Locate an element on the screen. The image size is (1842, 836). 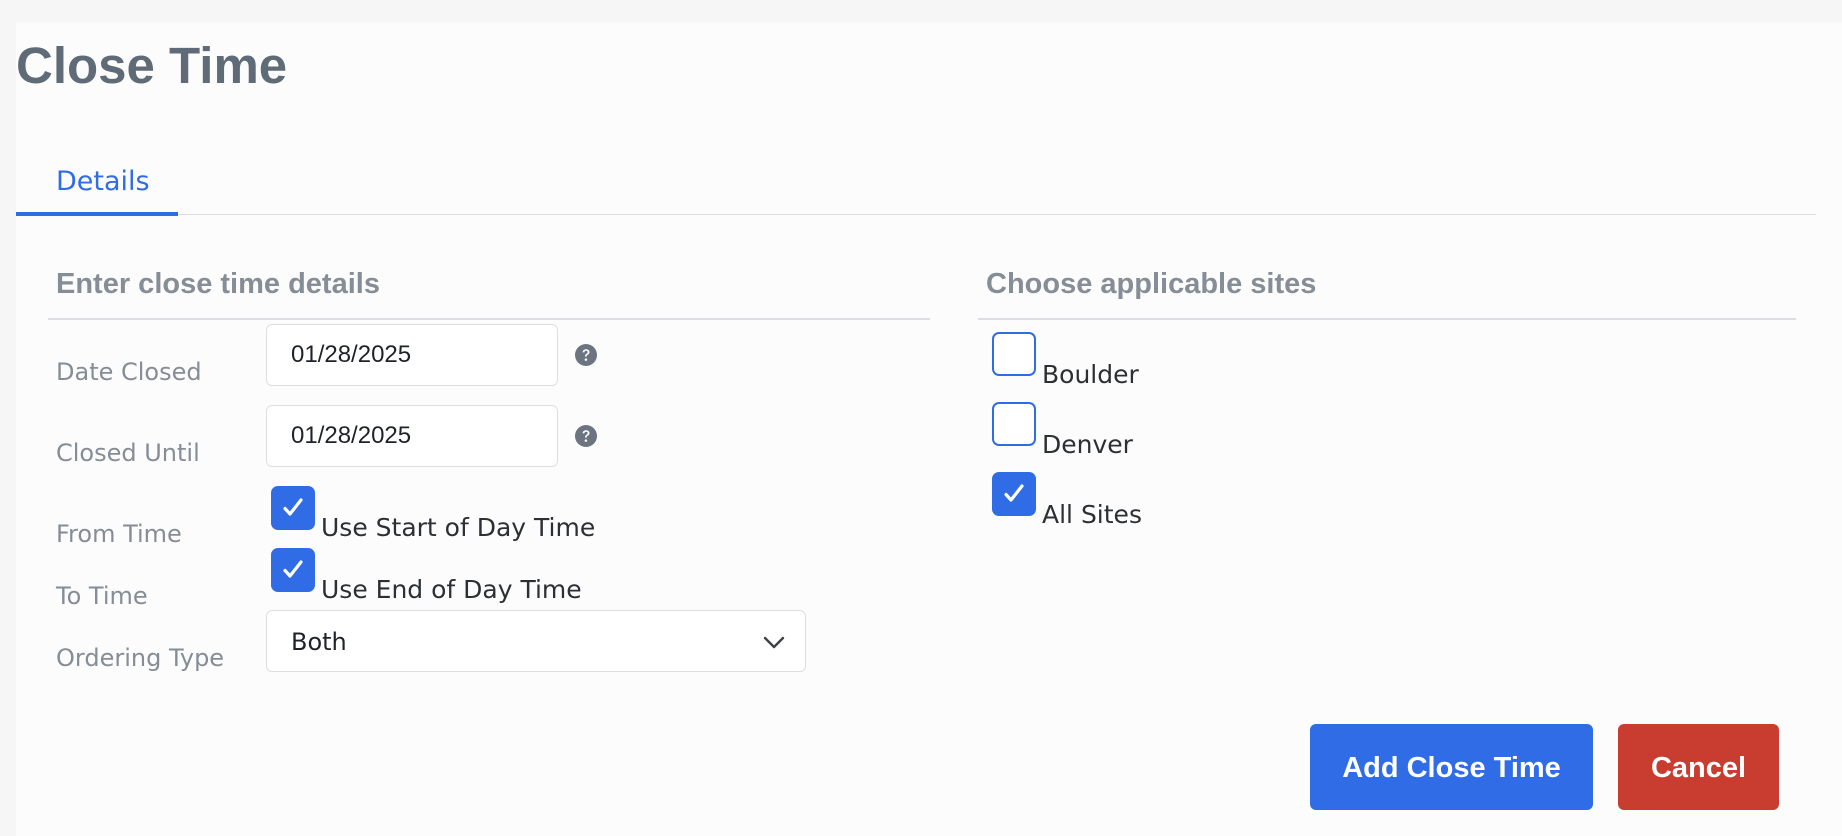
chevron-down-icon is located at coordinates (774, 642).